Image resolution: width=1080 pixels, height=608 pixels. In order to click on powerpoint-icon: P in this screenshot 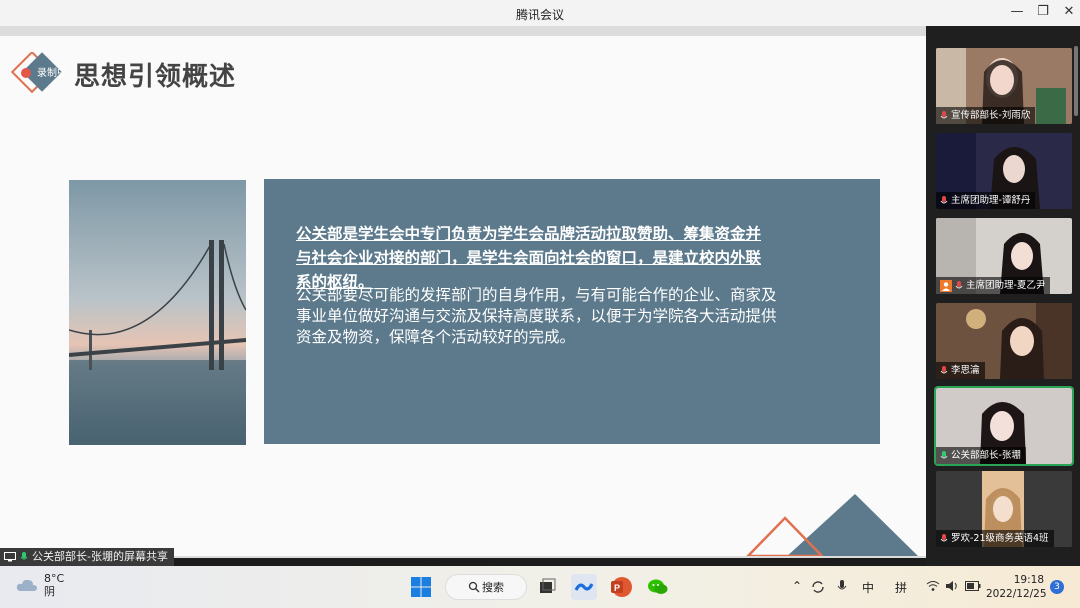, I will do `click(621, 587)`.